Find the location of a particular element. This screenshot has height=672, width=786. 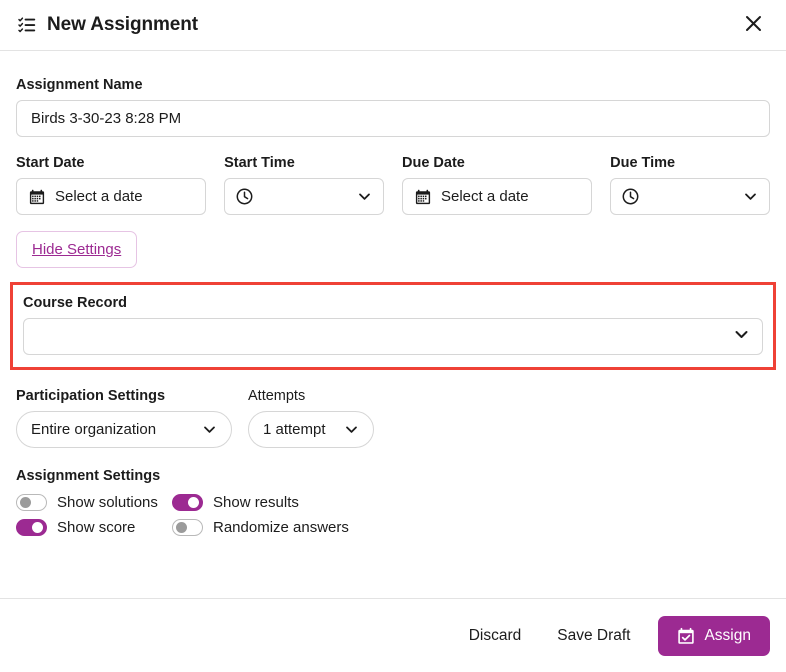

assignment-settings-label: Assignment Settings is located at coordinates (88, 476).